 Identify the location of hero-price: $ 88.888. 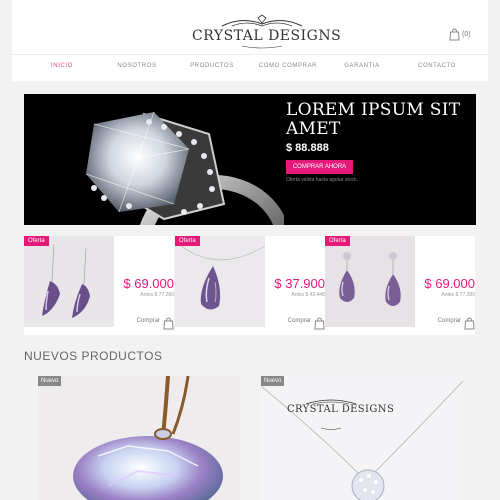
(307, 148).